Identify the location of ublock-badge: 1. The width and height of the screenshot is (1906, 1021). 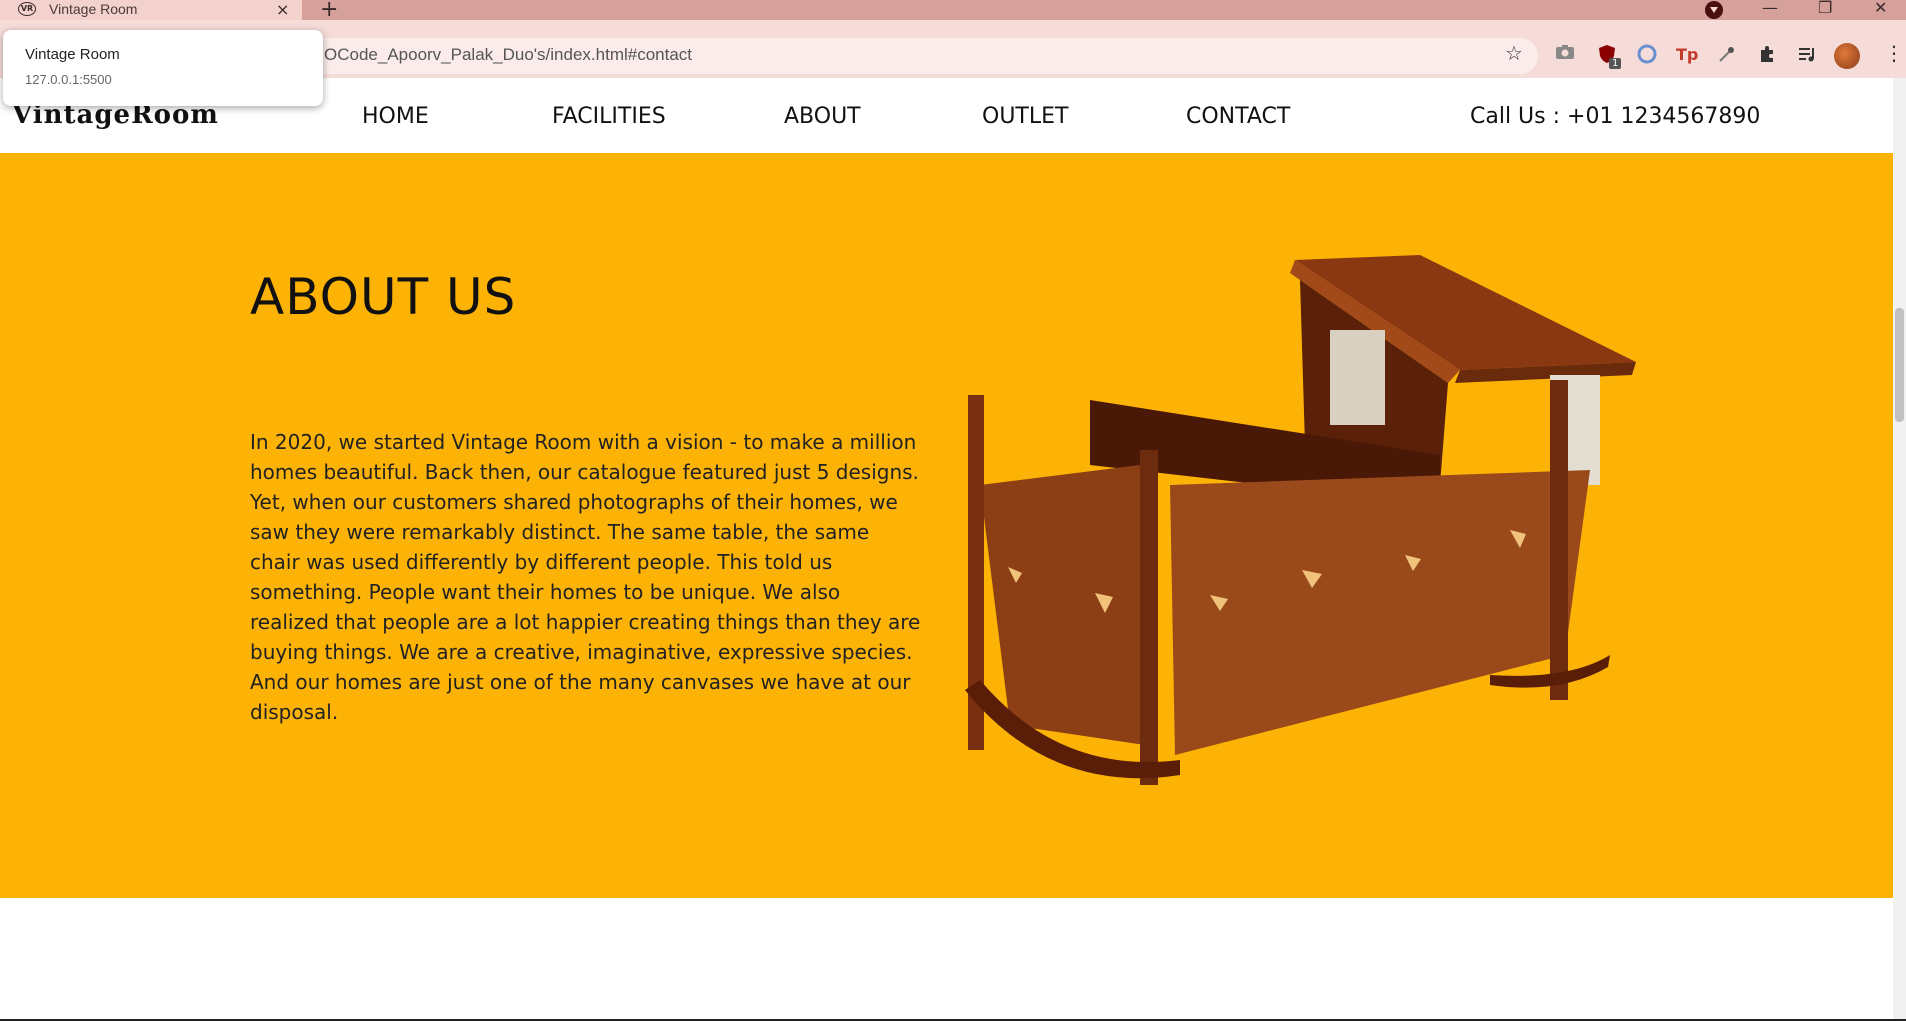
(1615, 63).